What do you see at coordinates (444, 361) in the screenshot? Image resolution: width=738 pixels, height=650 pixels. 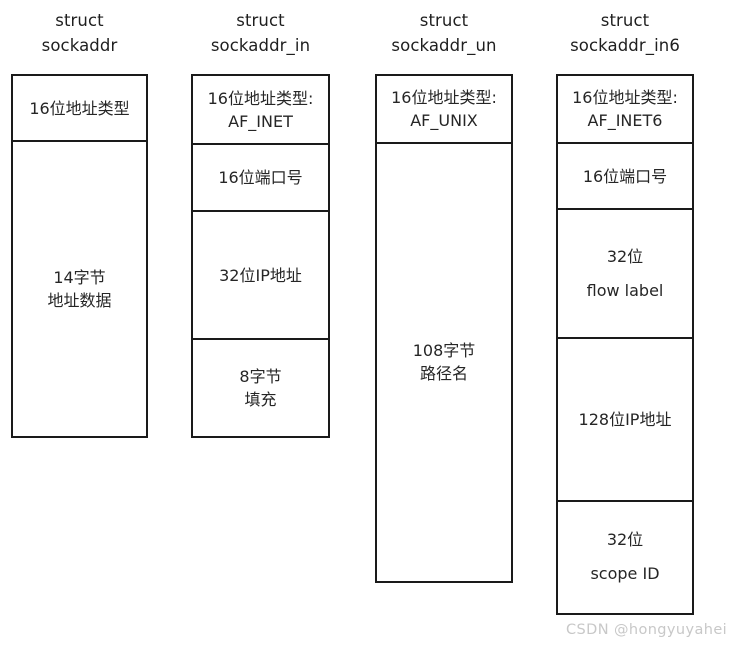 I see `field-sockaddr-un-pathname: 108字节 路径名` at bounding box center [444, 361].